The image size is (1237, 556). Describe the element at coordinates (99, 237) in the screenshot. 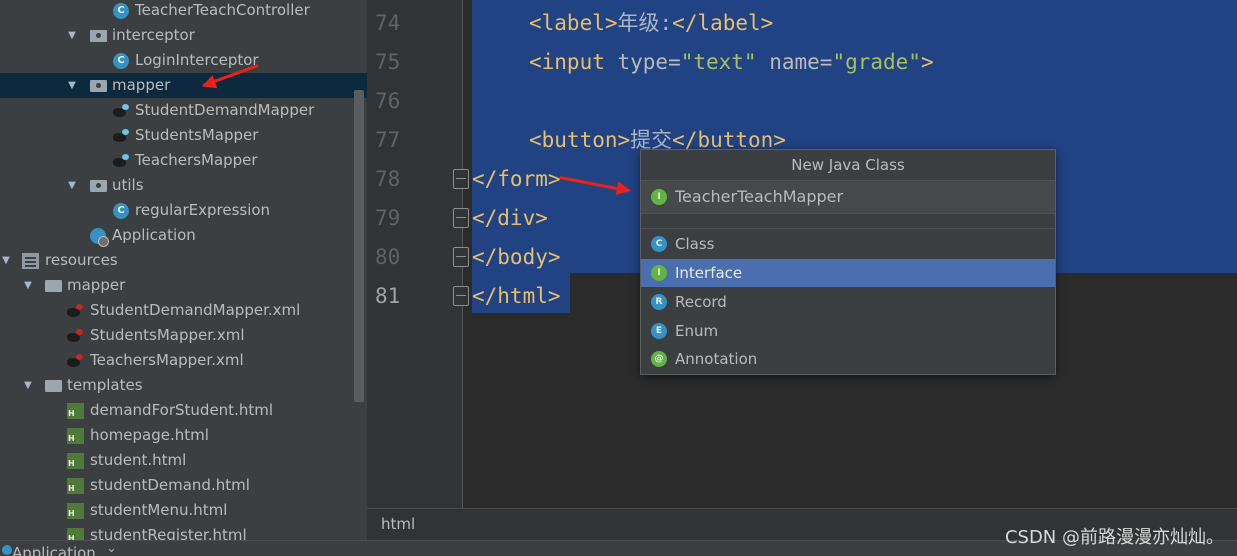

I see `spring-application-icon` at that location.